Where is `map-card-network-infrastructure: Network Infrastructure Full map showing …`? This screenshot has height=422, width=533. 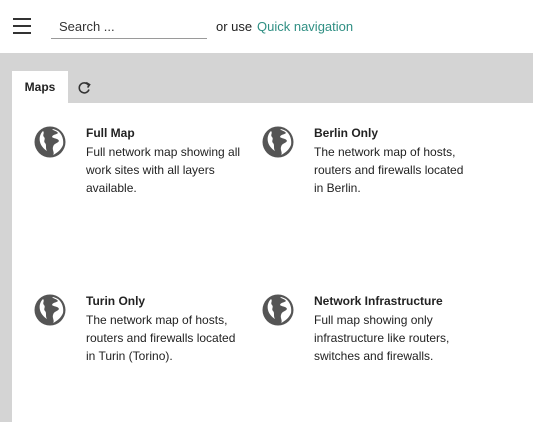 map-card-network-infrastructure: Network Infrastructure Full map showing … is located at coordinates (367, 331).